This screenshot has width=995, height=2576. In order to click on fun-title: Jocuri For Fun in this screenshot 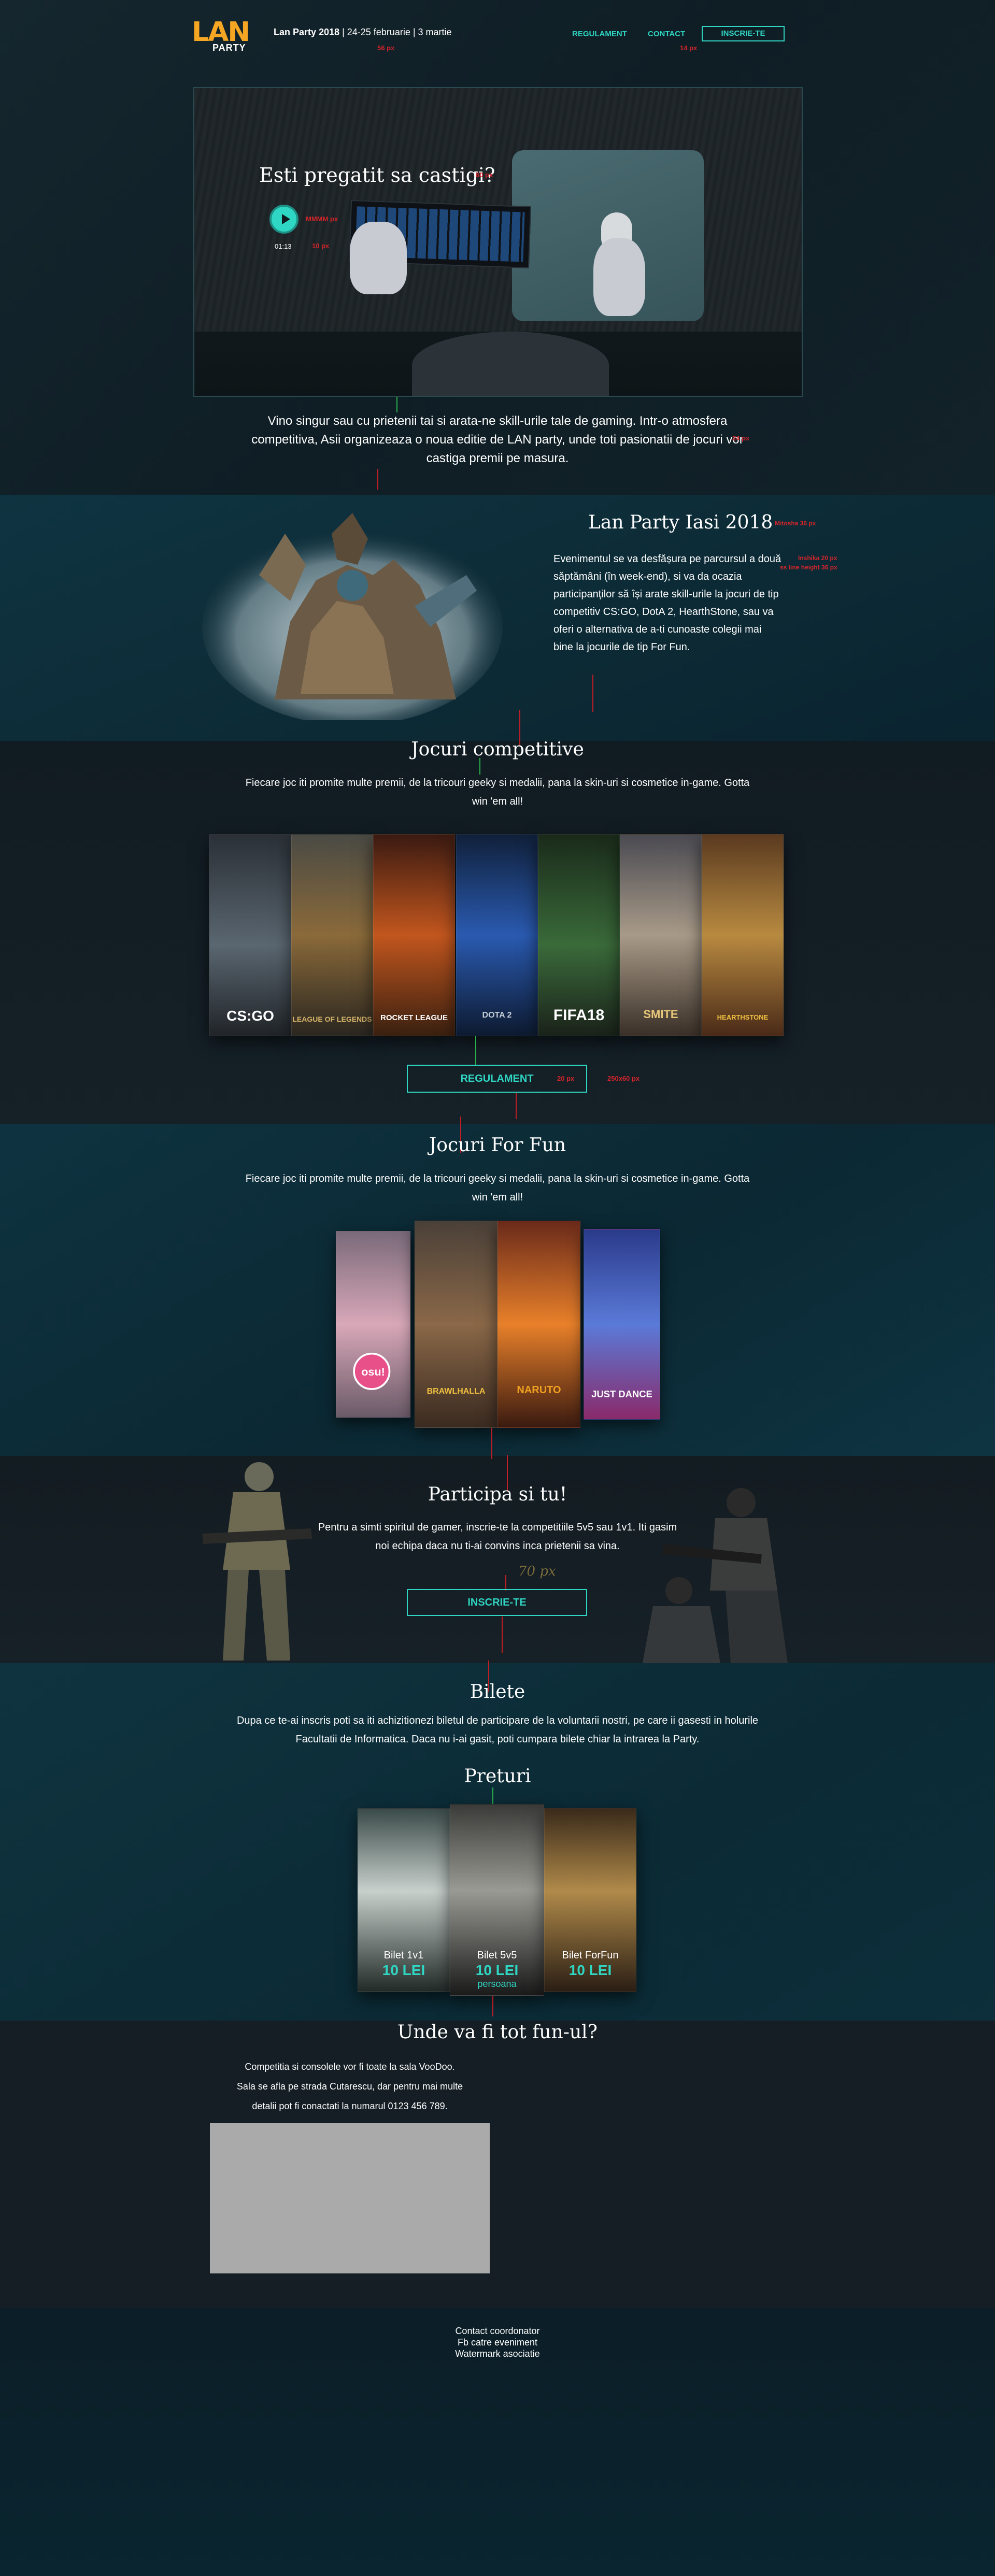, I will do `click(497, 1145)`.